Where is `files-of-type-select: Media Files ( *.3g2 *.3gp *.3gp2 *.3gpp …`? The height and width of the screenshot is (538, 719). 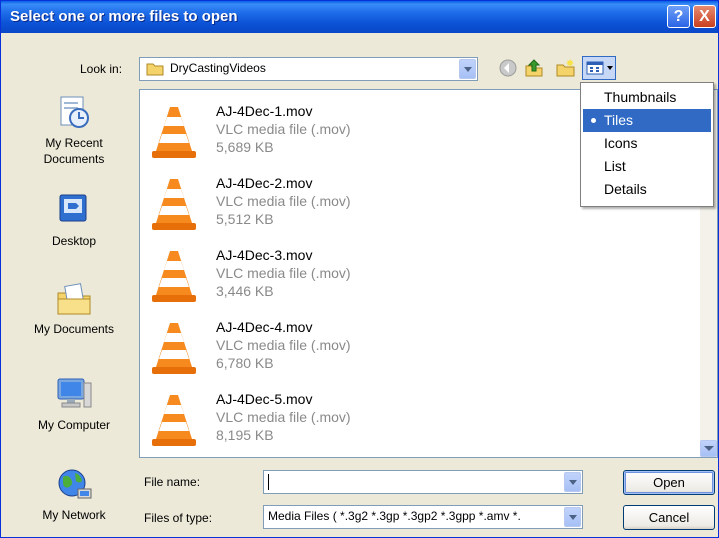
files-of-type-select: Media Files ( *.3g2 *.3gp *.3gp2 *.3gpp … is located at coordinates (423, 517).